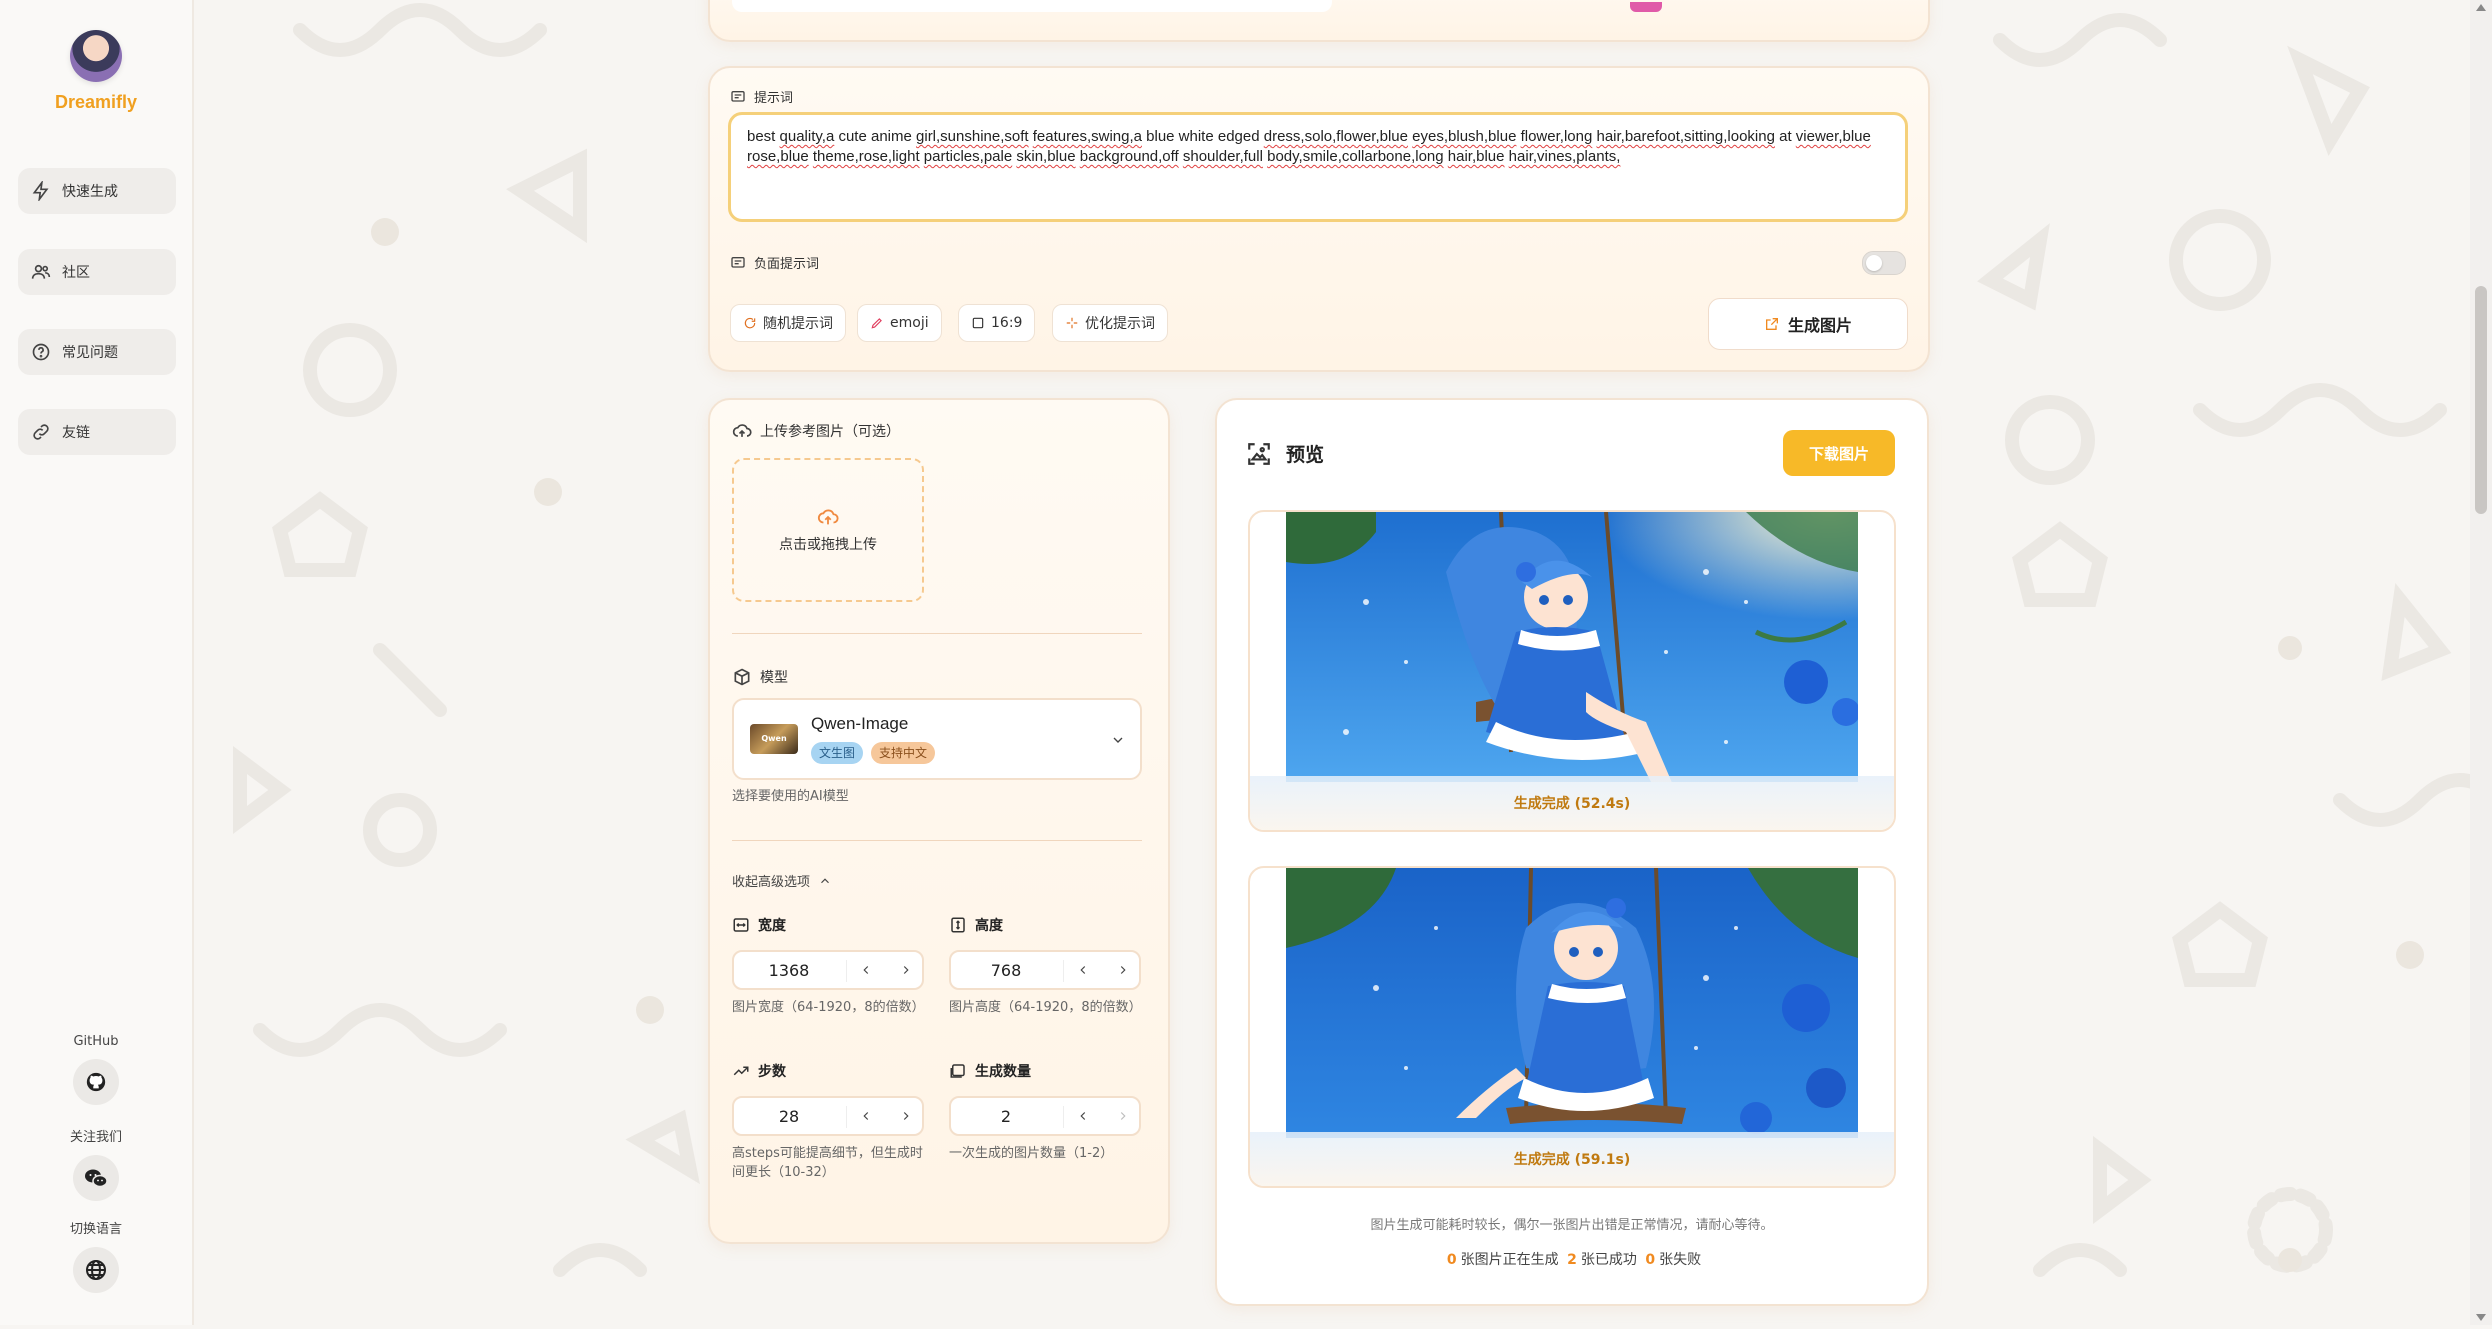  What do you see at coordinates (96, 1270) in the screenshot?
I see `language-button` at bounding box center [96, 1270].